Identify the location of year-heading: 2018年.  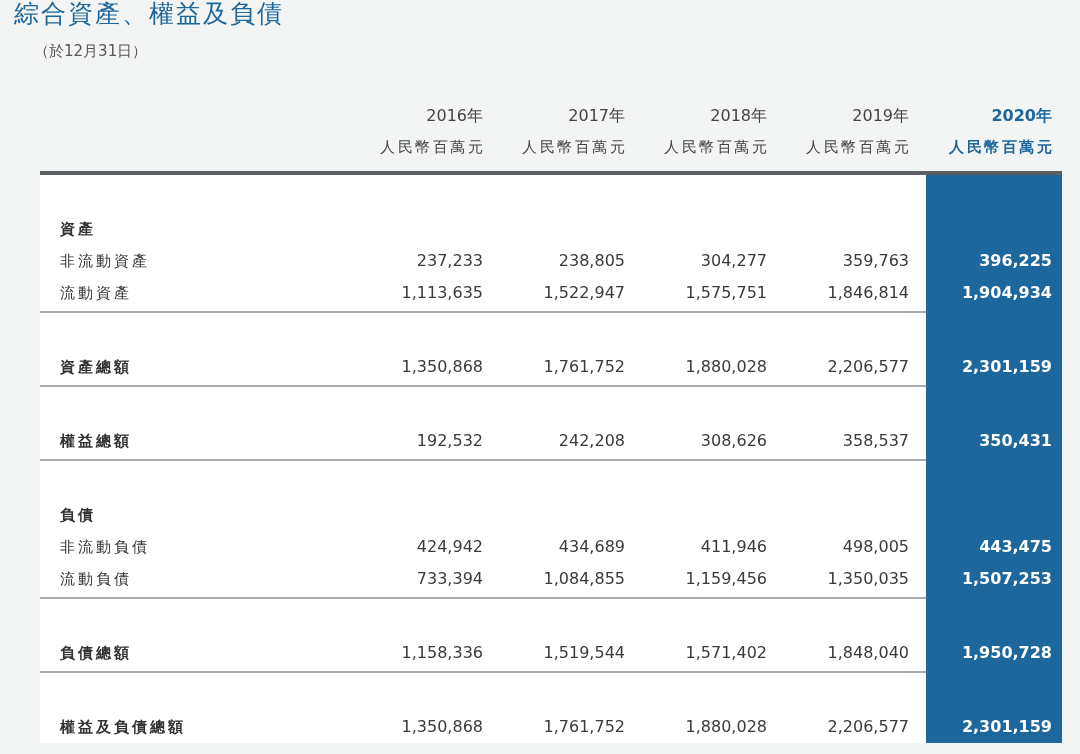
(738, 116).